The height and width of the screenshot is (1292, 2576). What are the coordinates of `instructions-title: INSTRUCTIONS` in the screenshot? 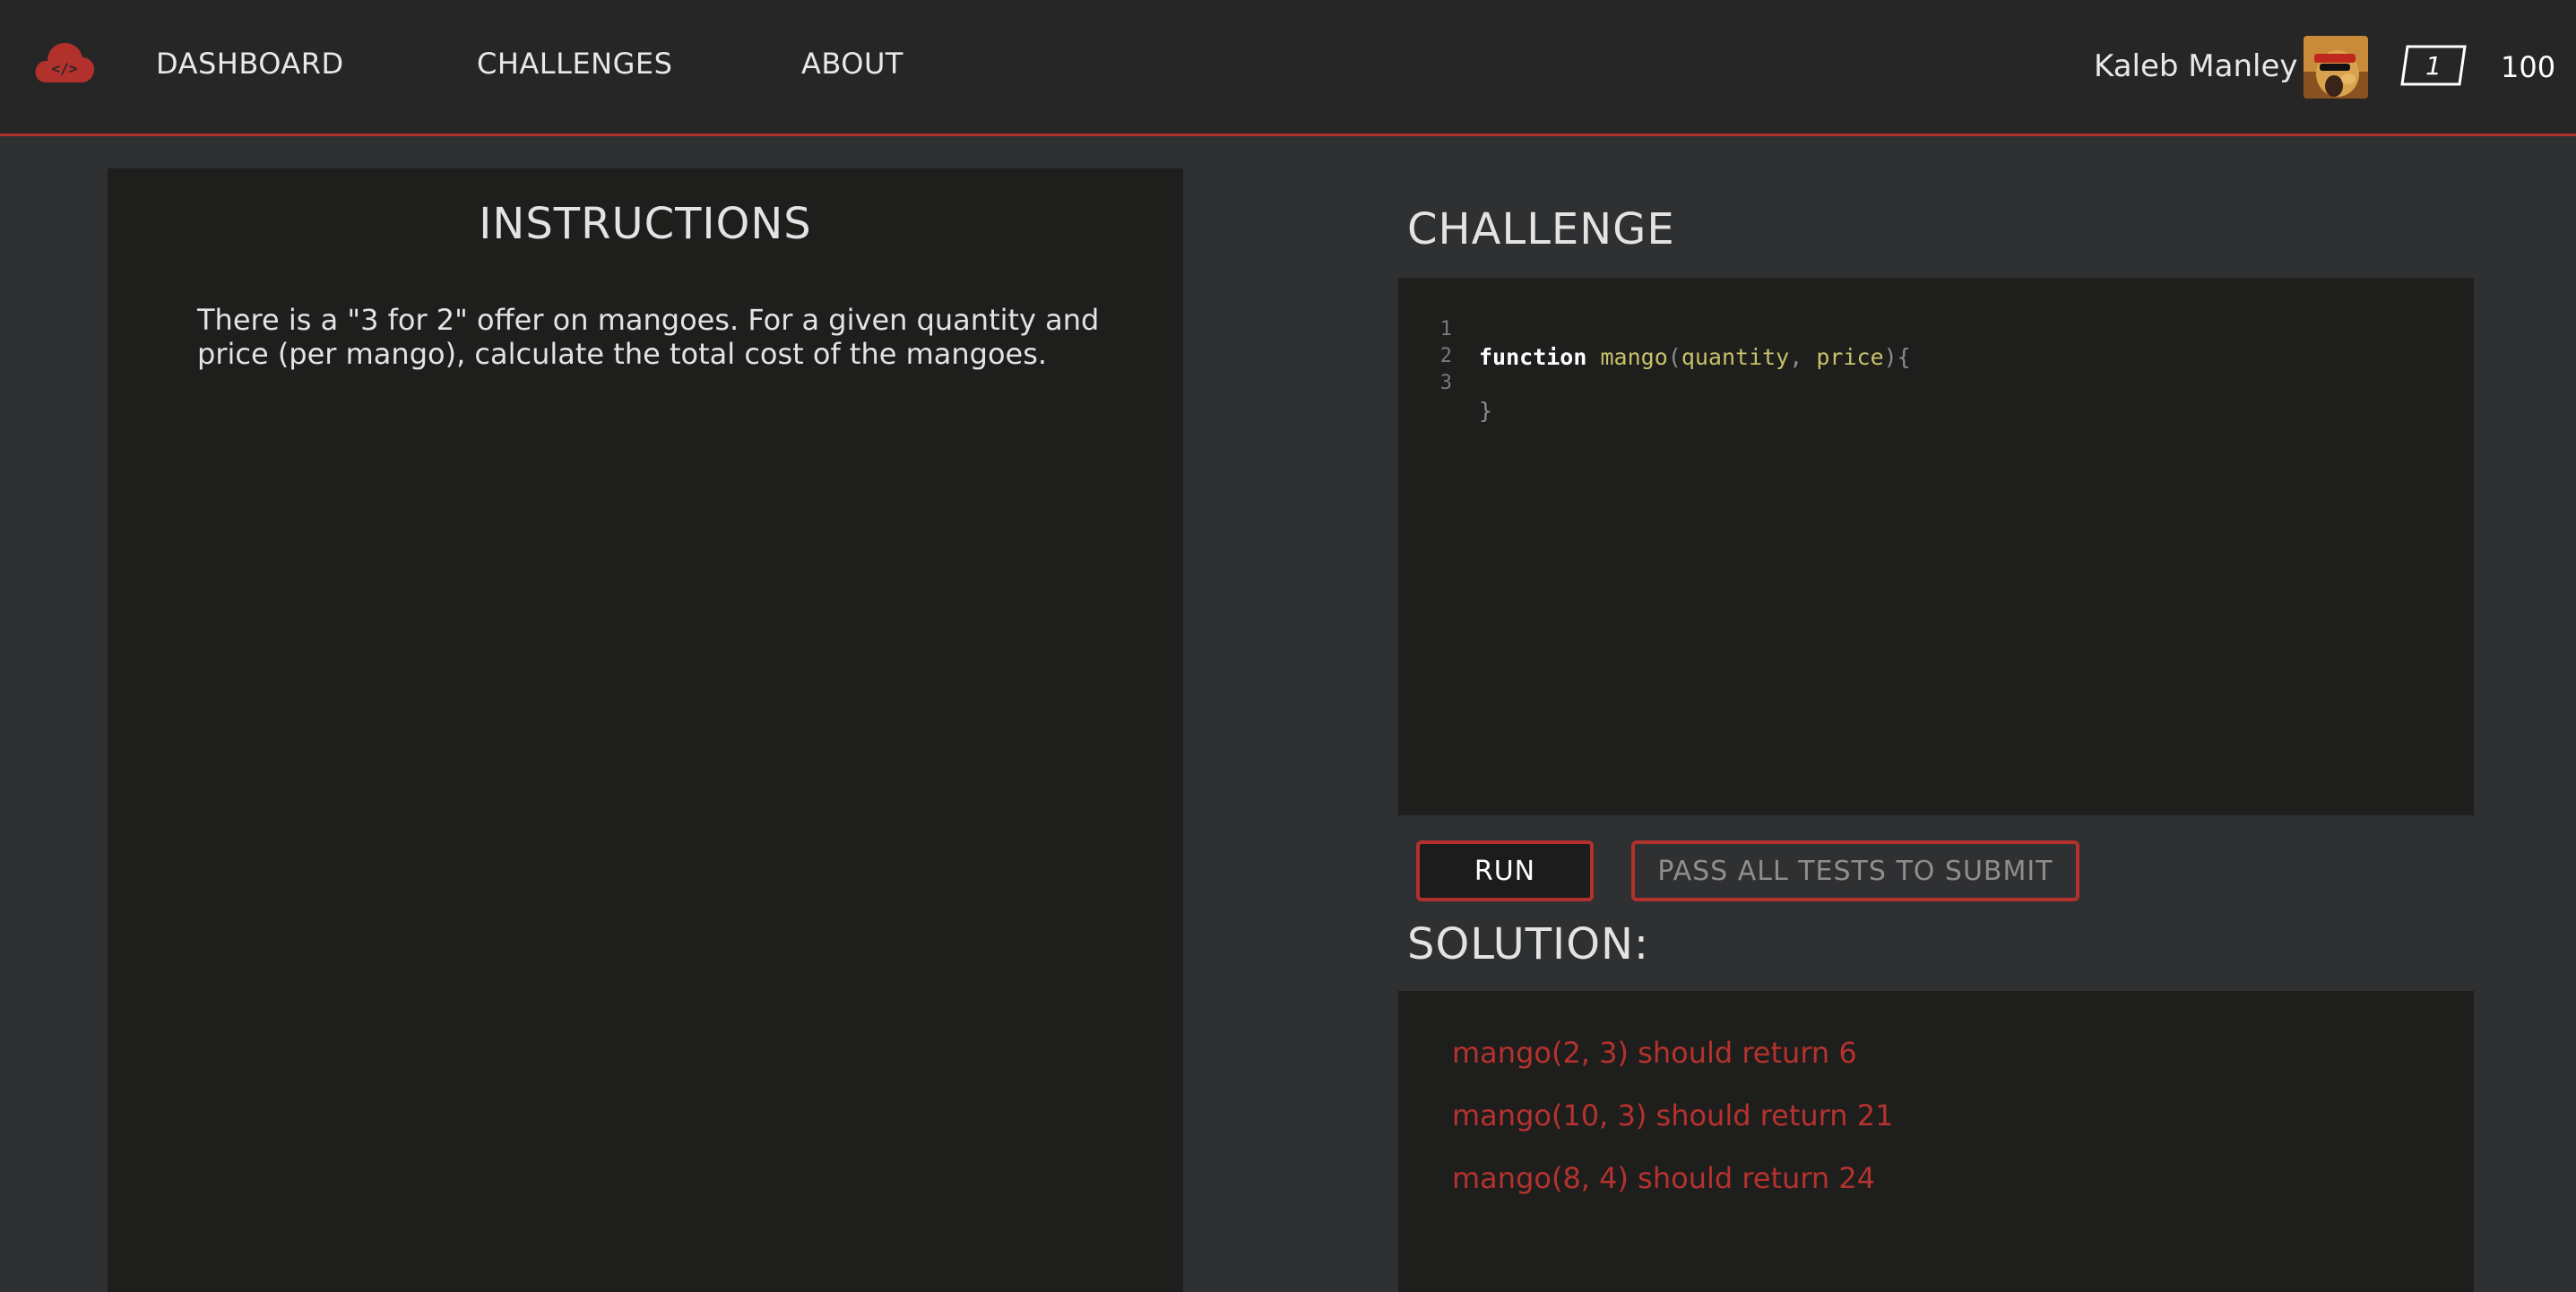 It's located at (645, 224).